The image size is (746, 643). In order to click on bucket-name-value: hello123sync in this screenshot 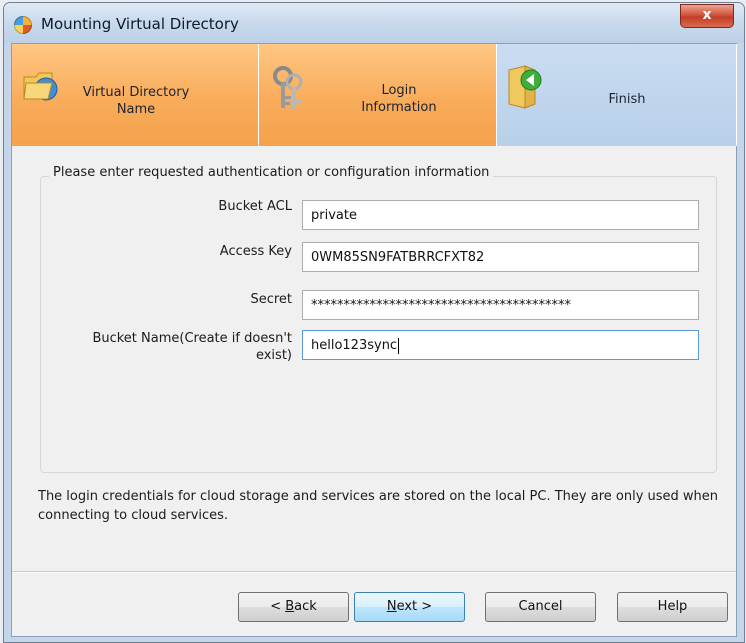, I will do `click(354, 345)`.